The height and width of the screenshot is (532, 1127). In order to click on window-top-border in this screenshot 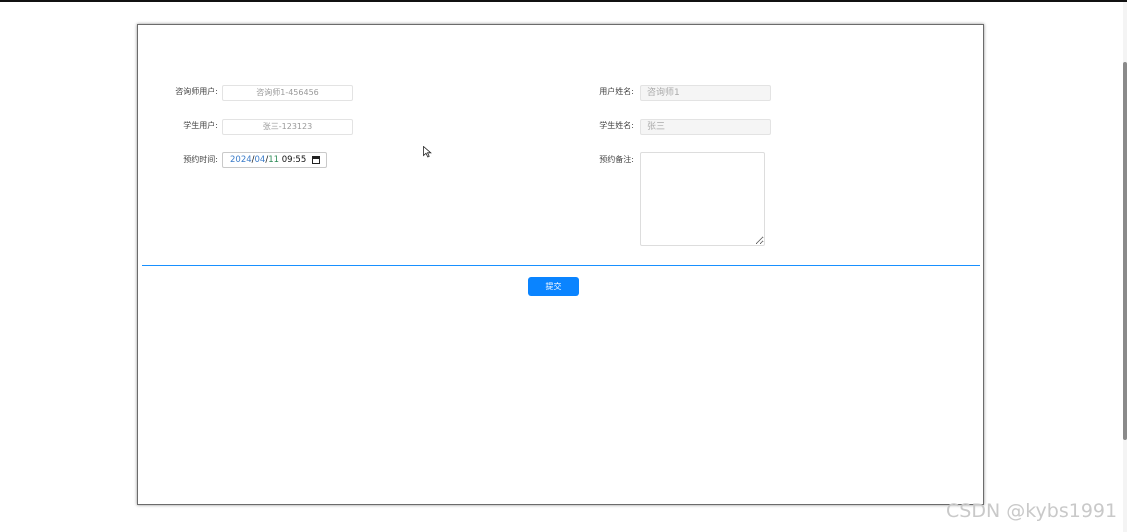, I will do `click(563, 1)`.